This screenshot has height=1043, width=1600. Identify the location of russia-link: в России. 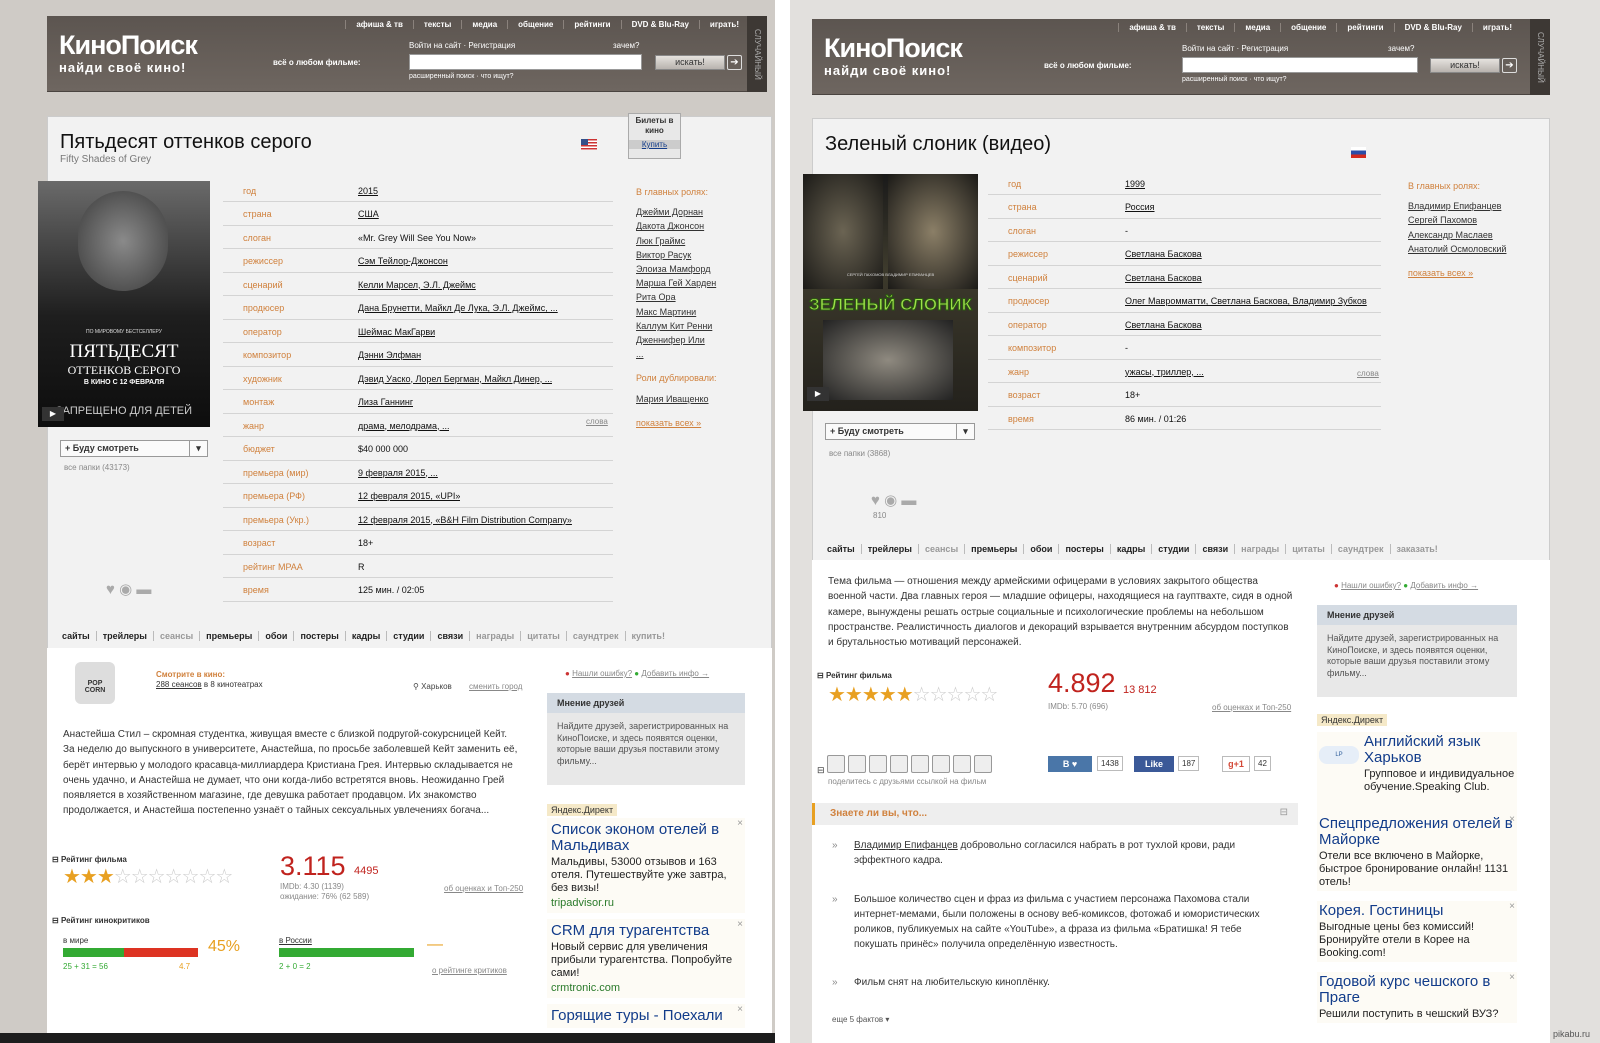
(295, 940).